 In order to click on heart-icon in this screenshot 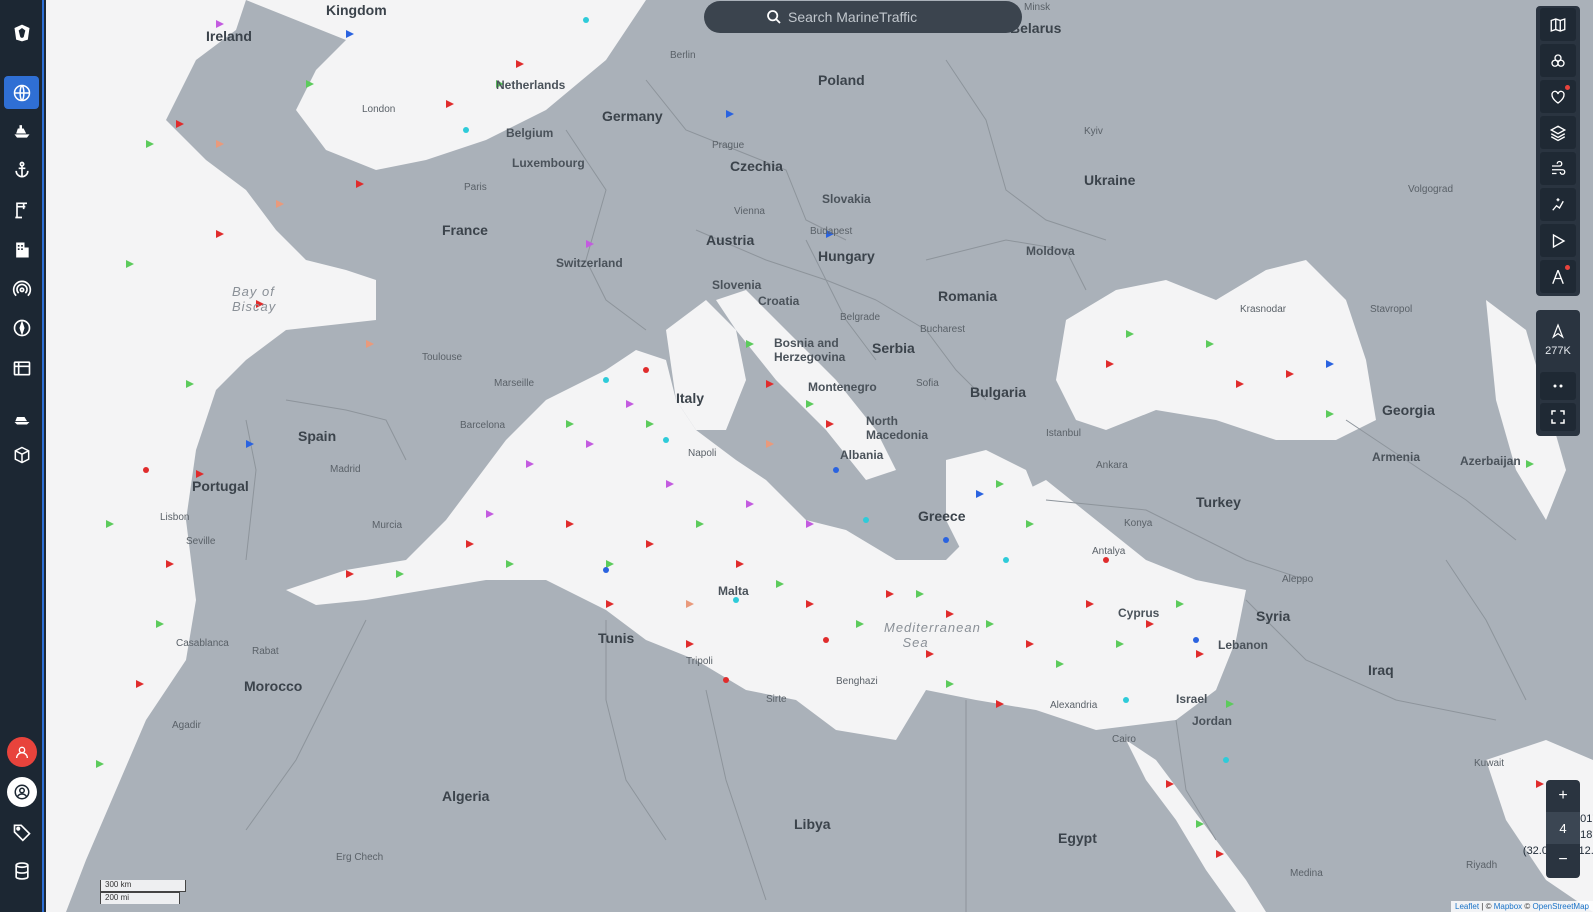, I will do `click(1558, 96)`.